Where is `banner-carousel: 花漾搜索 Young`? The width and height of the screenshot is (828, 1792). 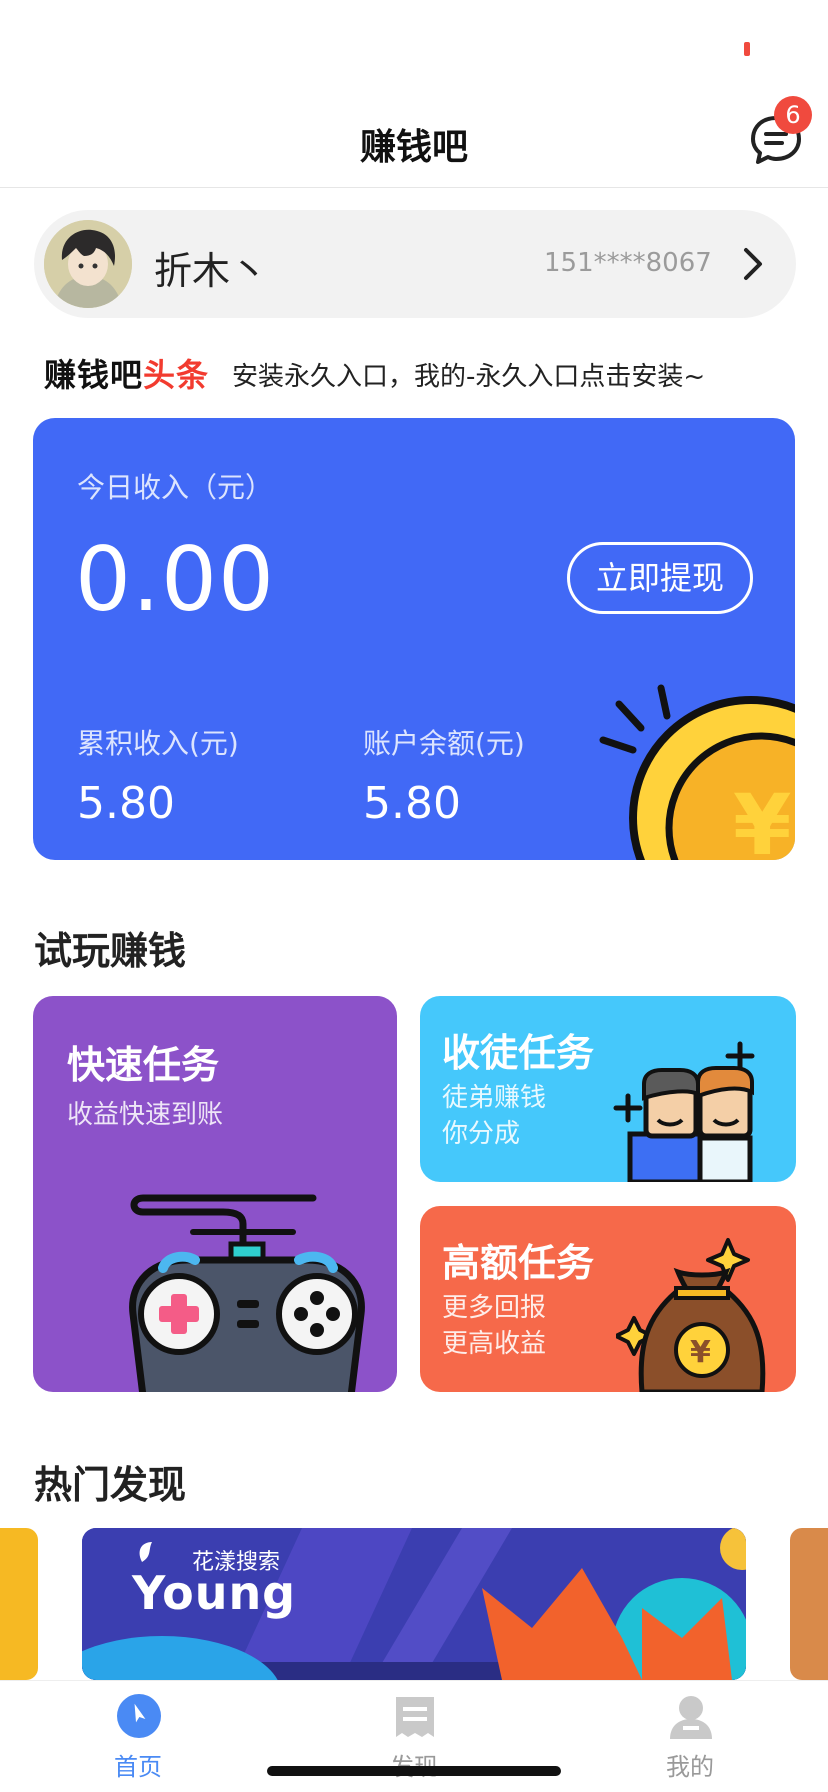
banner-carousel: 花漾搜索 Young is located at coordinates (414, 1604).